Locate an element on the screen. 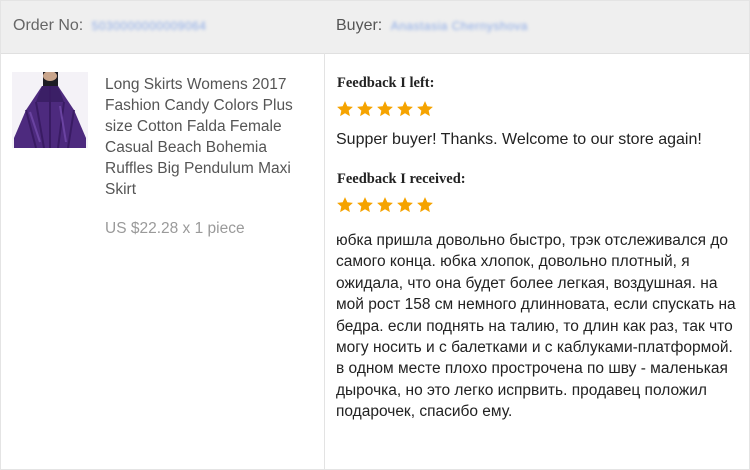 This screenshot has width=750, height=470. buyer-field: Buyer: Anastasia Chernyshova is located at coordinates (432, 26).